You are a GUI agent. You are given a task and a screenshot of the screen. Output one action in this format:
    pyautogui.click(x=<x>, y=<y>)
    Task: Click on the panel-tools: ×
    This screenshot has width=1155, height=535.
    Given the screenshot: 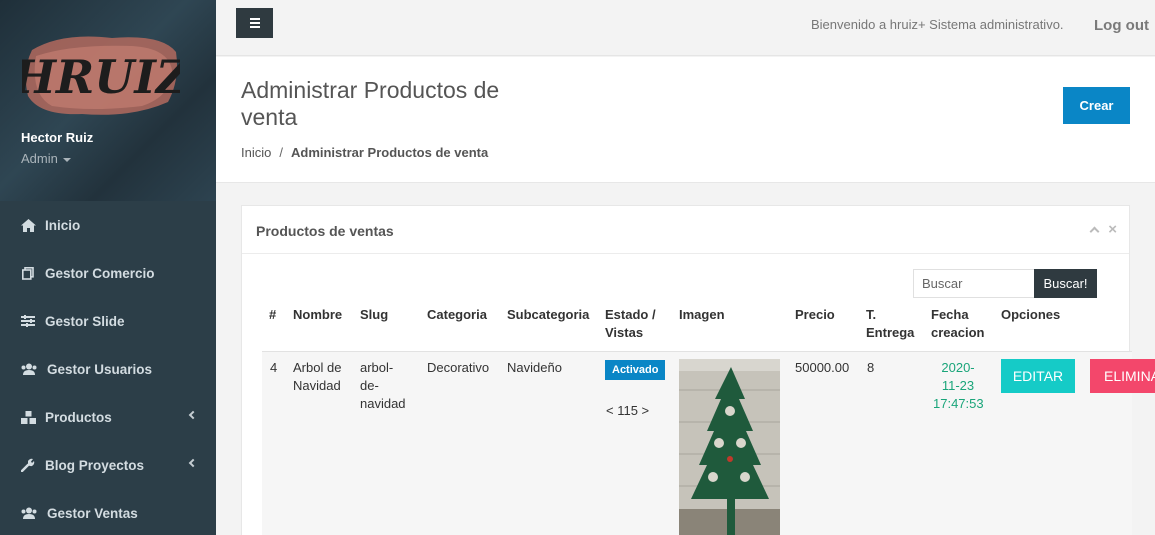 What is the action you would take?
    pyautogui.click(x=1103, y=229)
    